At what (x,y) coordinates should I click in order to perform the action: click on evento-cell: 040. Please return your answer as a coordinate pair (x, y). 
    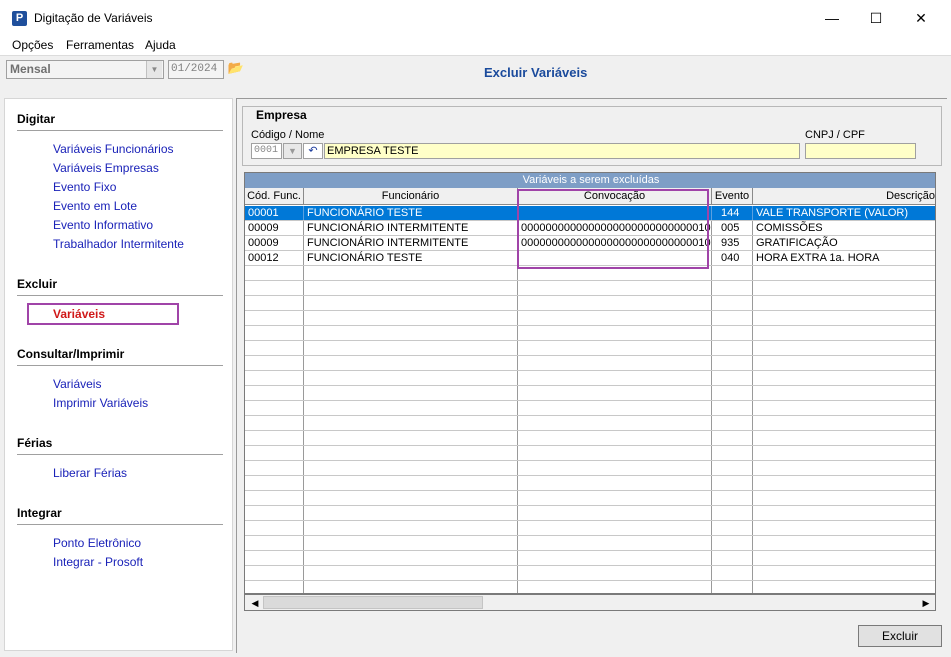
    Looking at the image, I should click on (732, 258).